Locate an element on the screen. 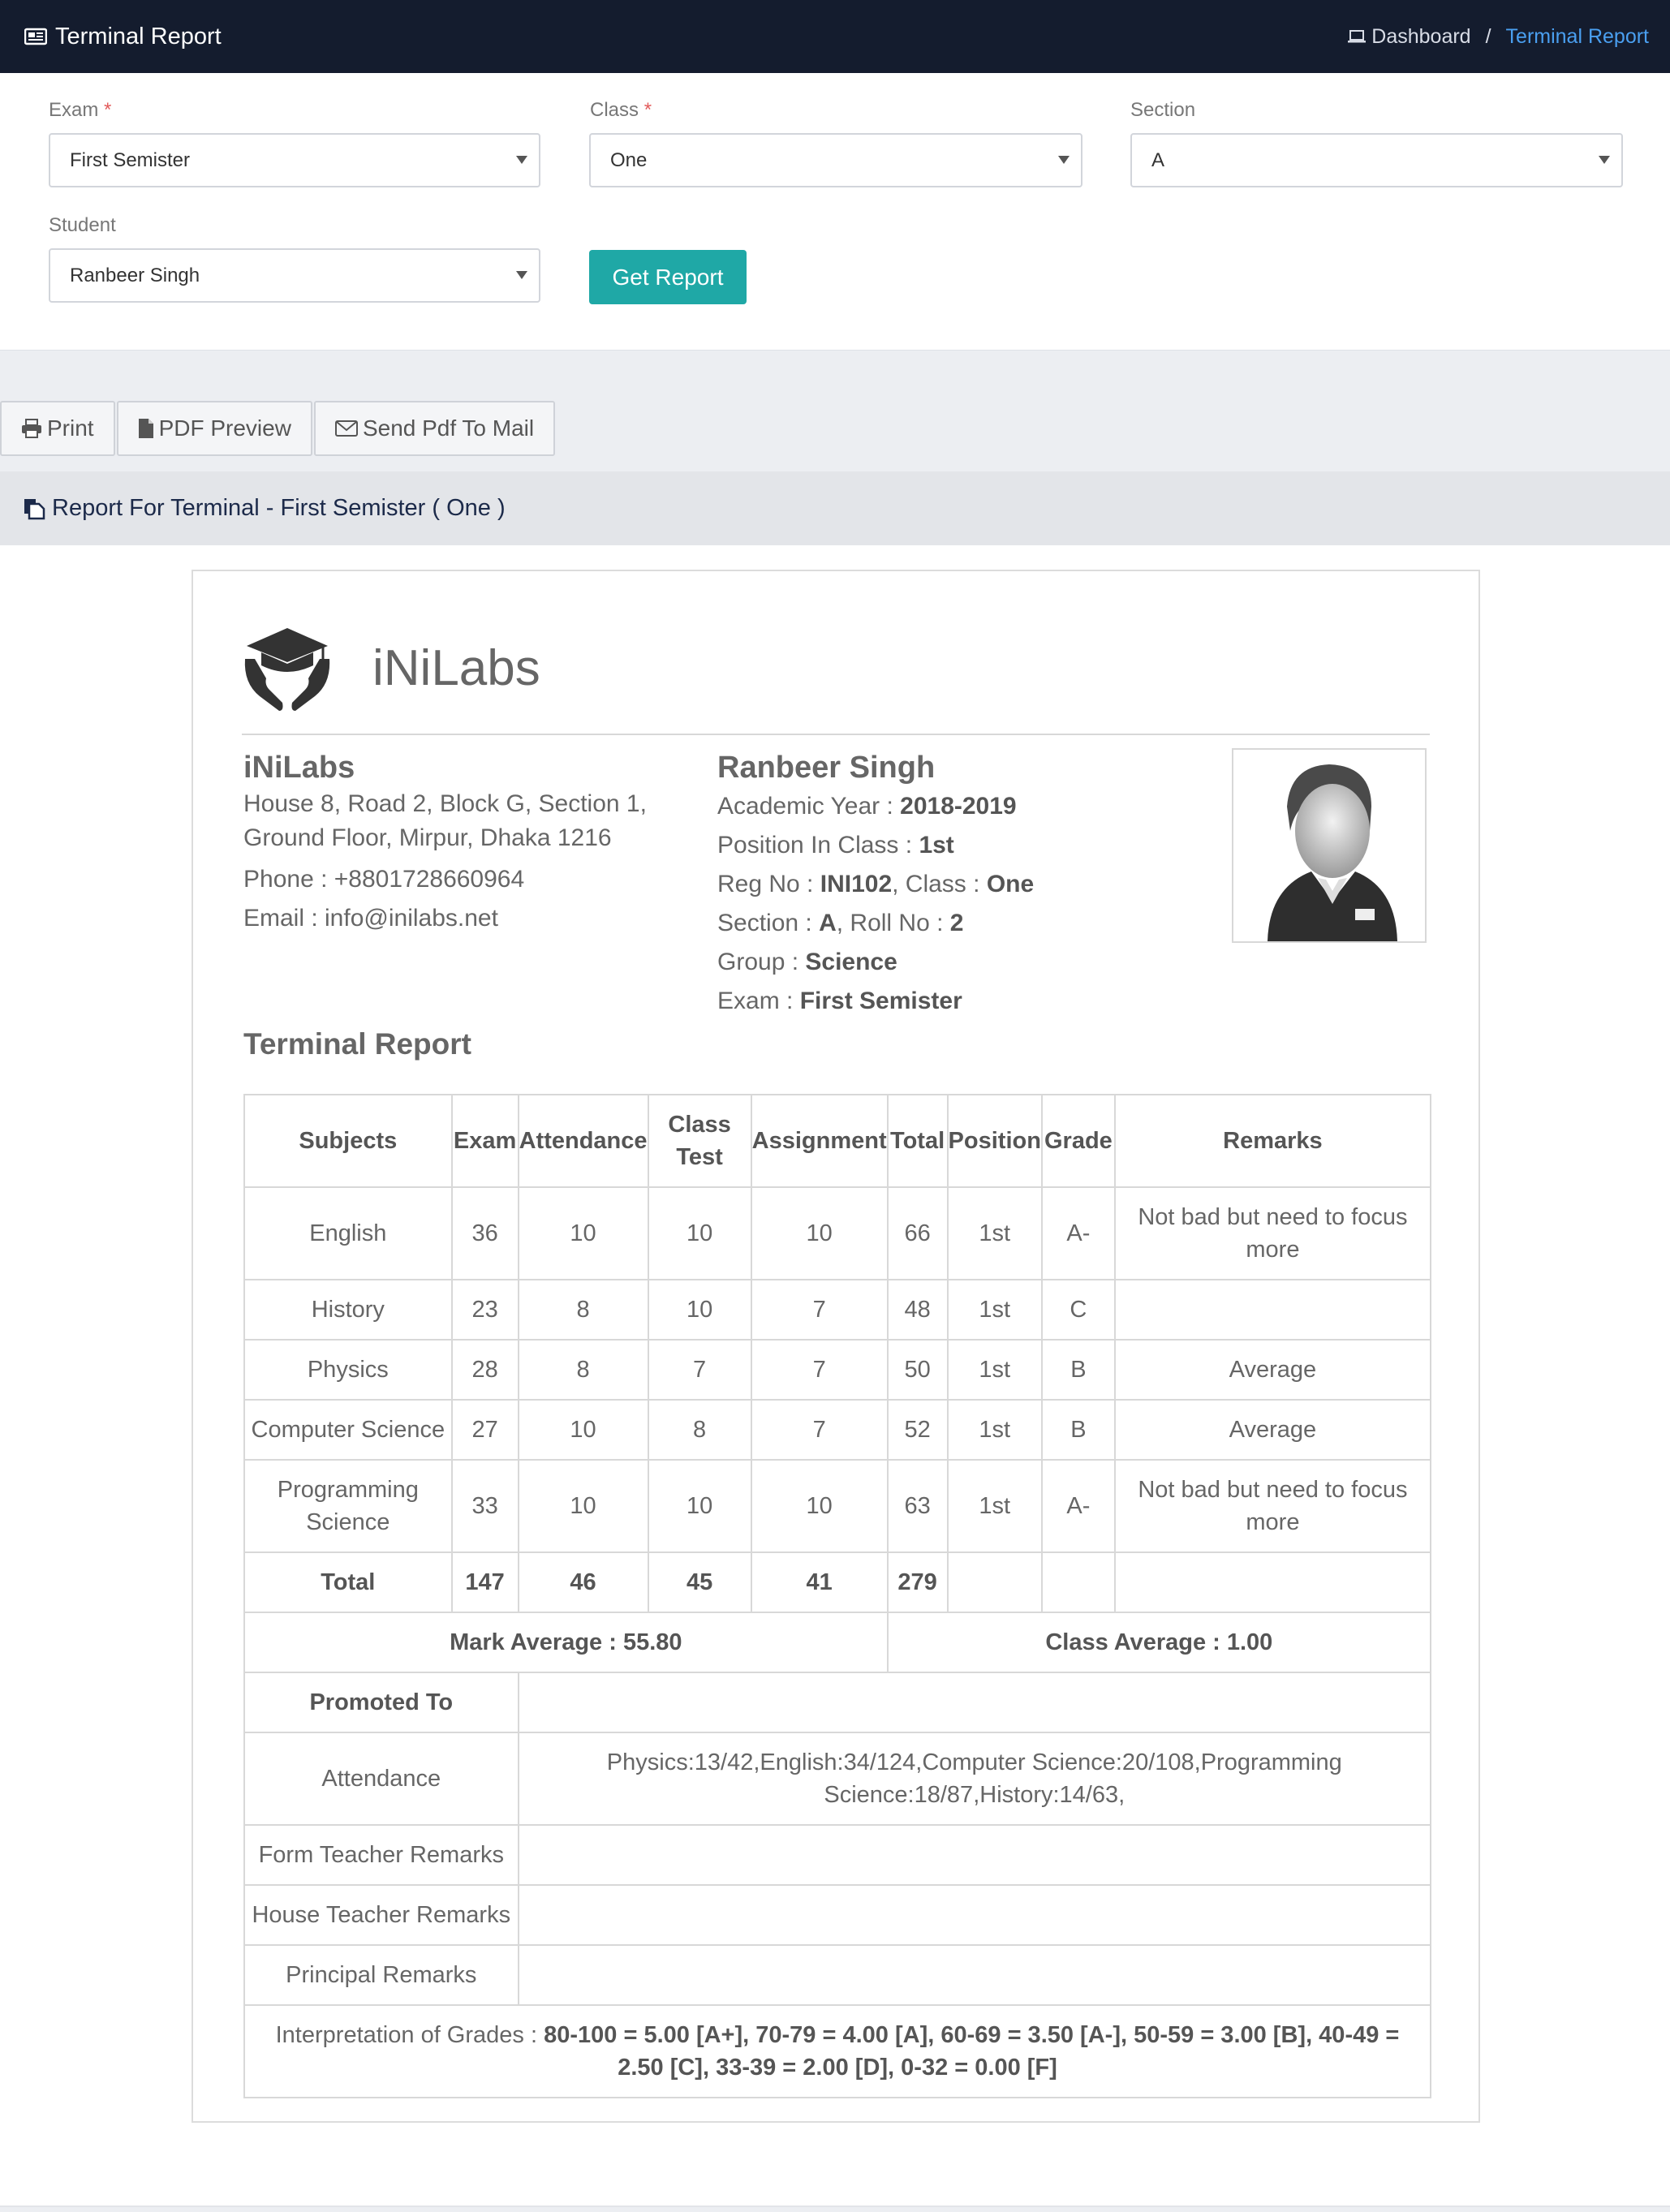 The image size is (1670, 2212). class-label: Class * is located at coordinates (621, 111).